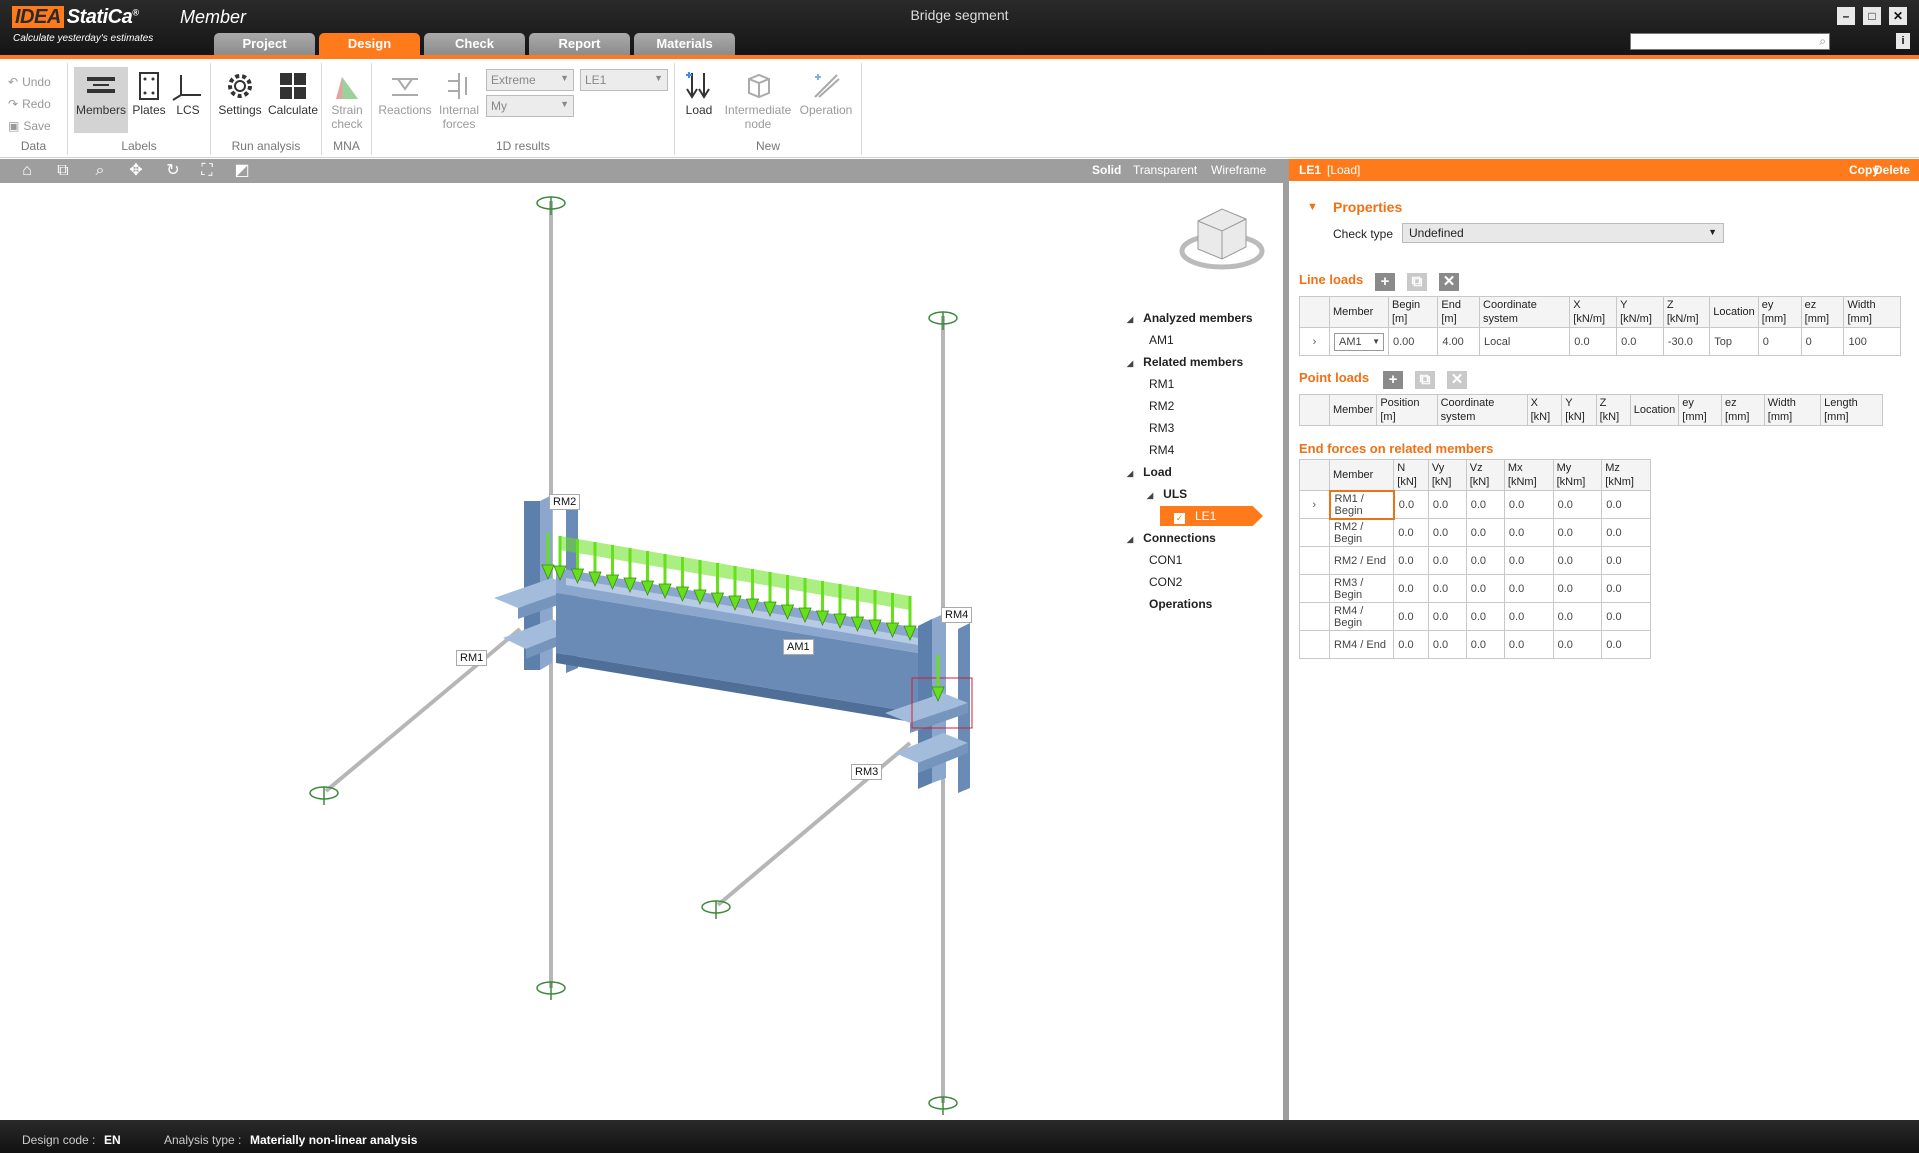 The height and width of the screenshot is (1153, 1919). What do you see at coordinates (1475, 644) in the screenshot?
I see `table-row: RM4 / End 0.0 0.0 0.0 0.0 0.0 0.0` at bounding box center [1475, 644].